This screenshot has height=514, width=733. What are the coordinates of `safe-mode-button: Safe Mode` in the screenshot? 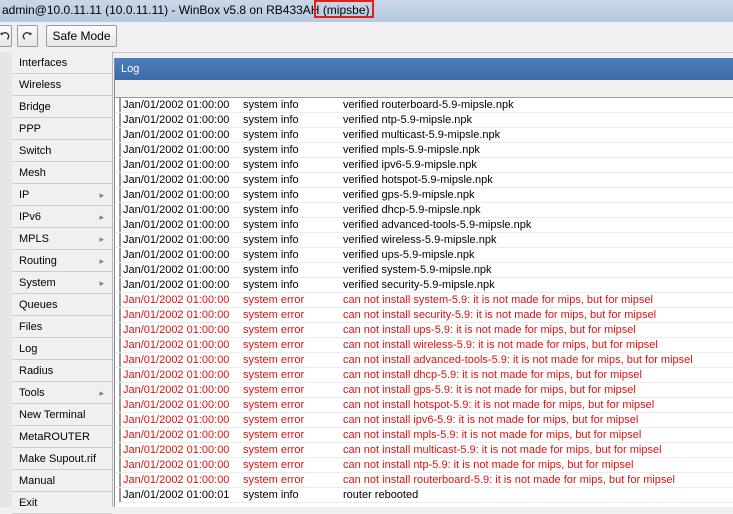 It's located at (81, 36).